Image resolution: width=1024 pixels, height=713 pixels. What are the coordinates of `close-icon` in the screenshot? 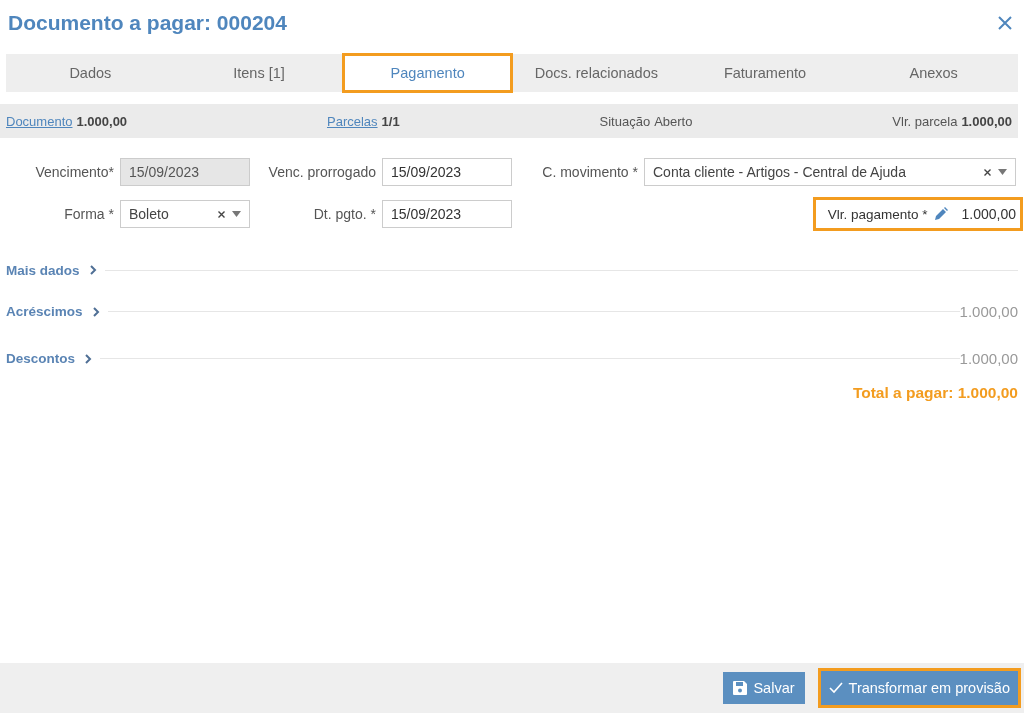 It's located at (1005, 23).